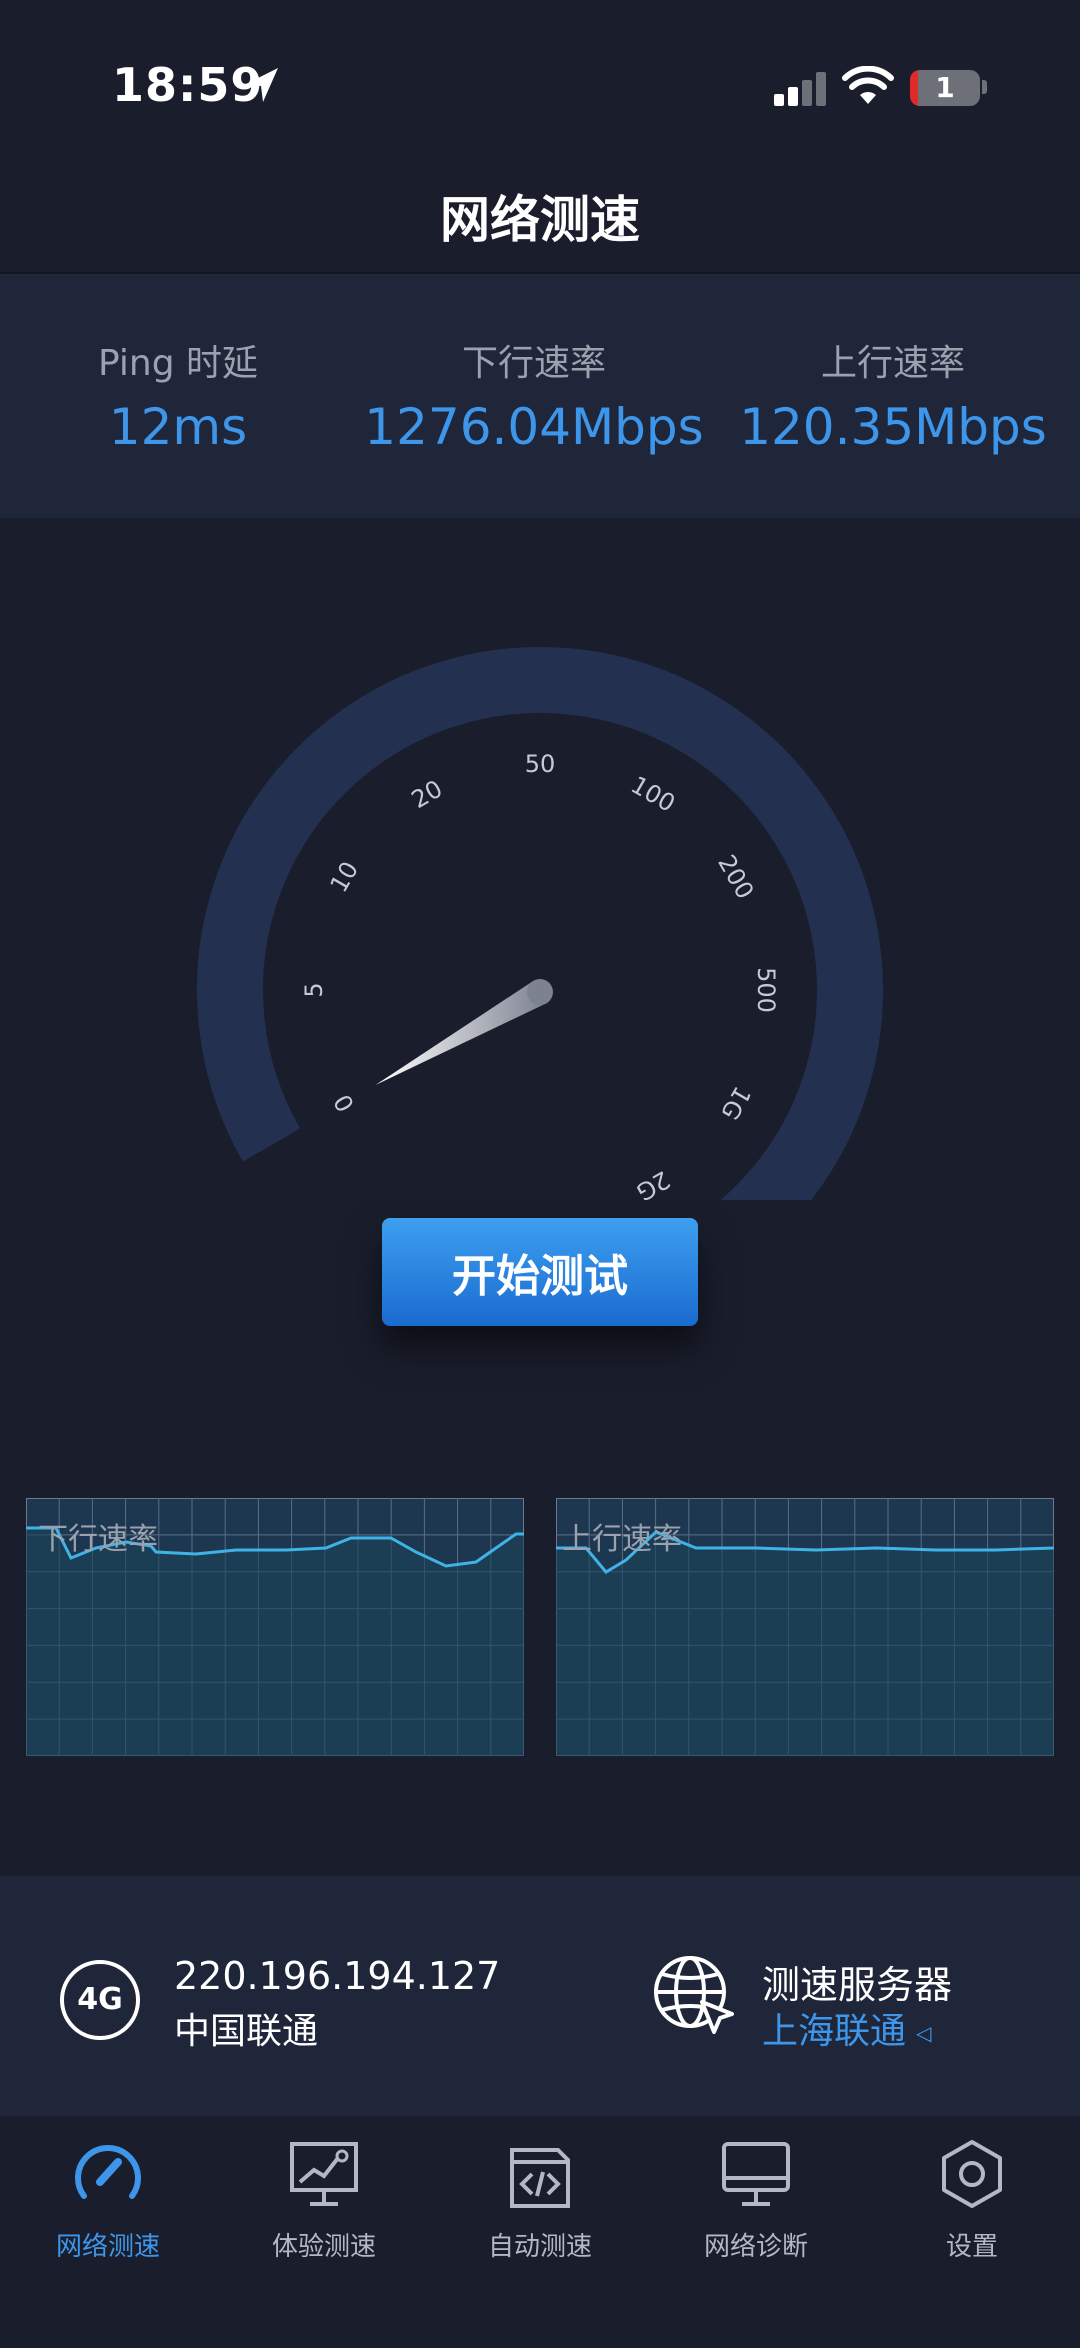  What do you see at coordinates (652, 1182) in the screenshot?
I see `gauge-tick-label: 2G` at bounding box center [652, 1182].